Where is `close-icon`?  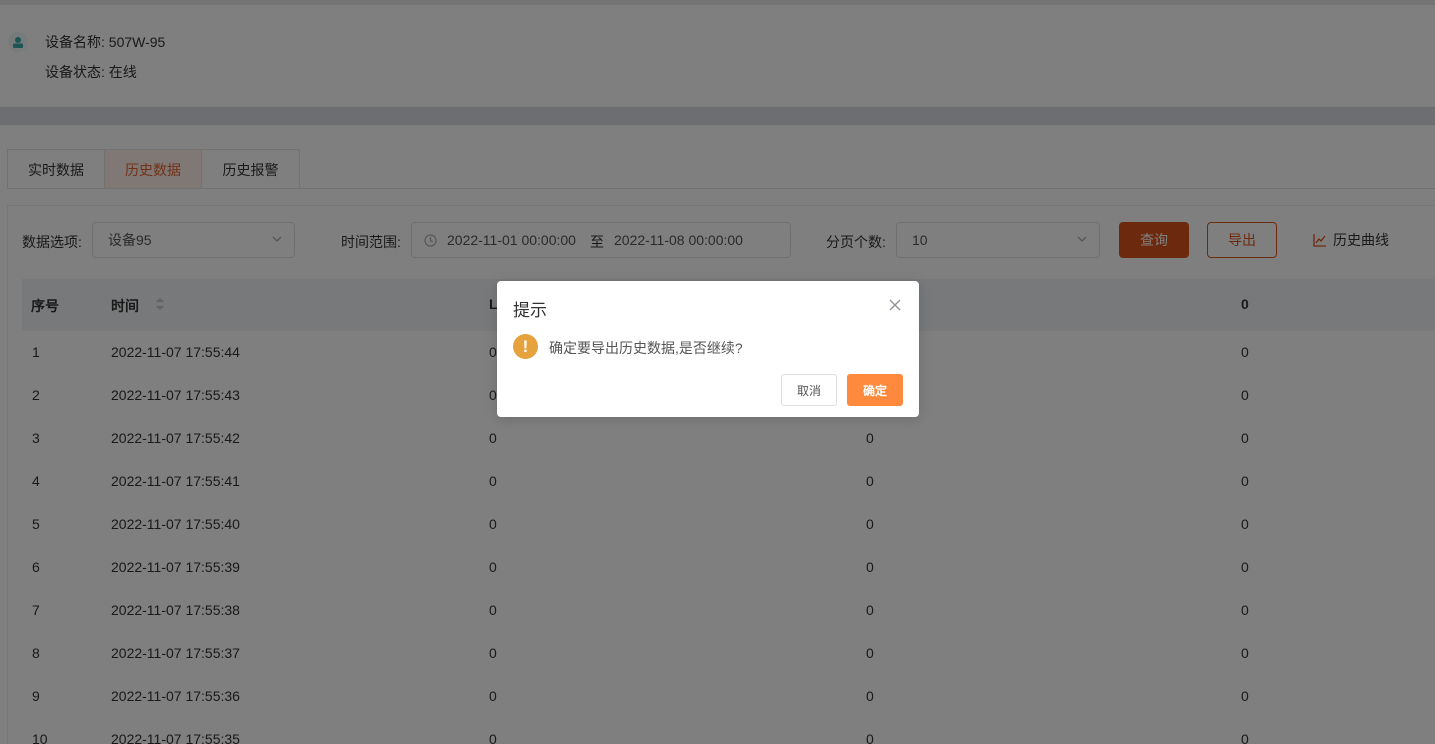 close-icon is located at coordinates (895, 305).